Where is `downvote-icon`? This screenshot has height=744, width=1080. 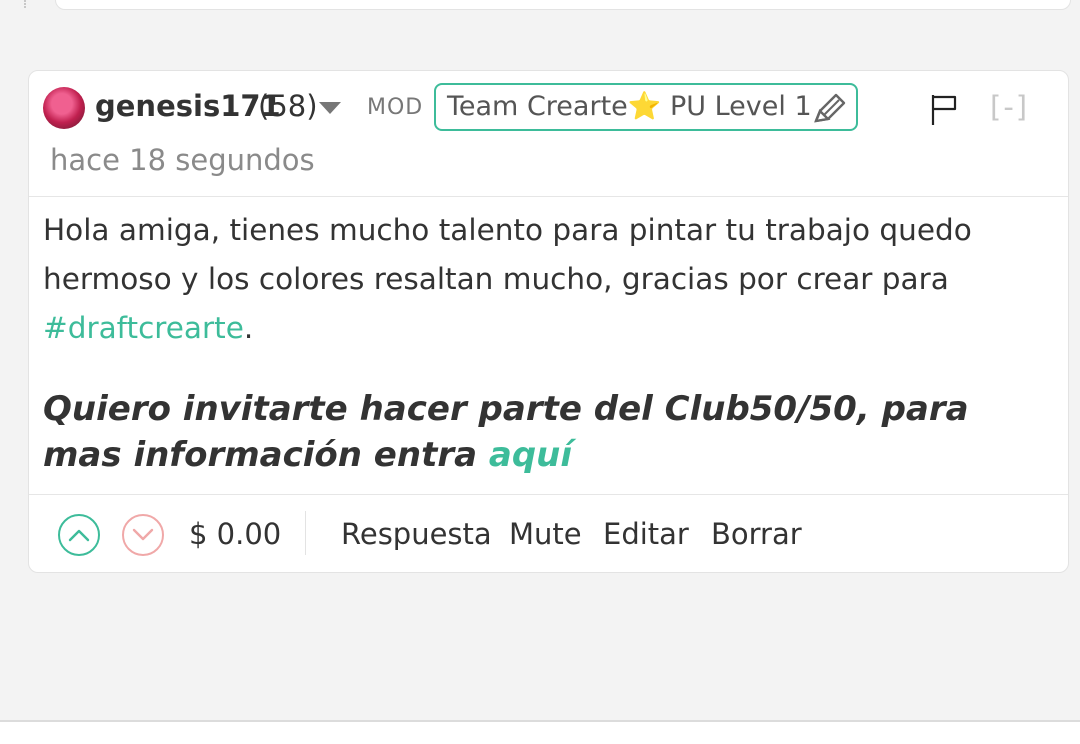
downvote-icon is located at coordinates (143, 534).